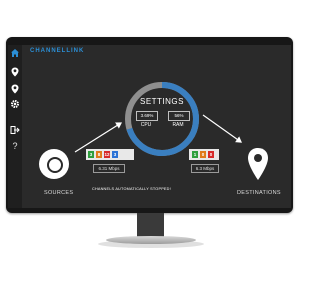  Describe the element at coordinates (147, 116) in the screenshot. I see `cpu-value: 3.69%` at that location.